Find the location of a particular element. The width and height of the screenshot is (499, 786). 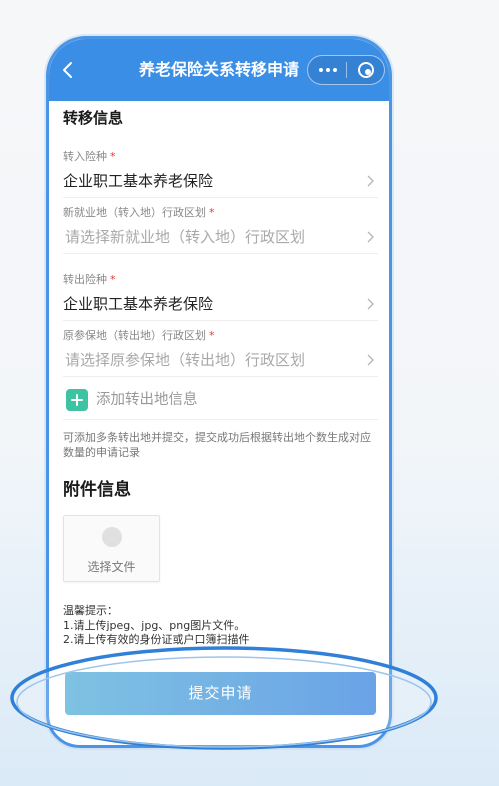

more-dots-icon is located at coordinates (327, 70).